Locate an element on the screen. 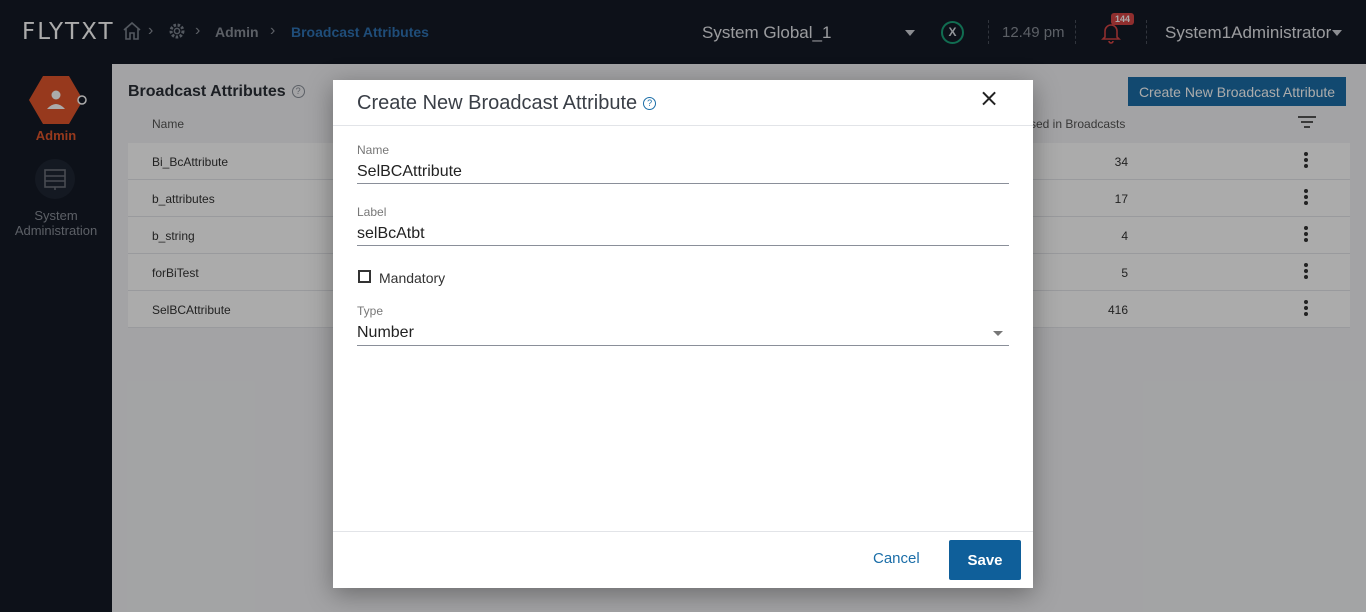  caret-down-icon is located at coordinates (998, 333).